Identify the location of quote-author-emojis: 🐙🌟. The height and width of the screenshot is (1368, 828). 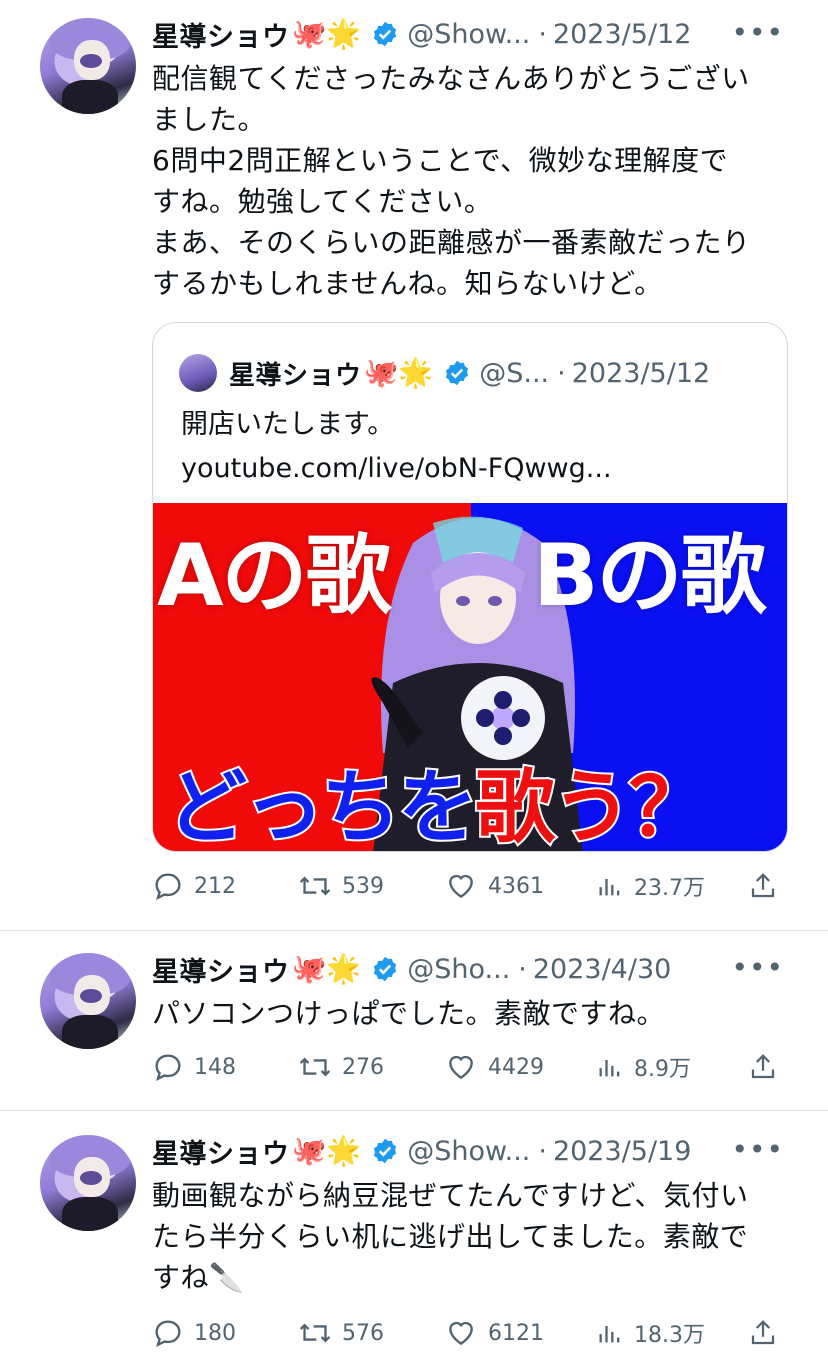
(398, 372).